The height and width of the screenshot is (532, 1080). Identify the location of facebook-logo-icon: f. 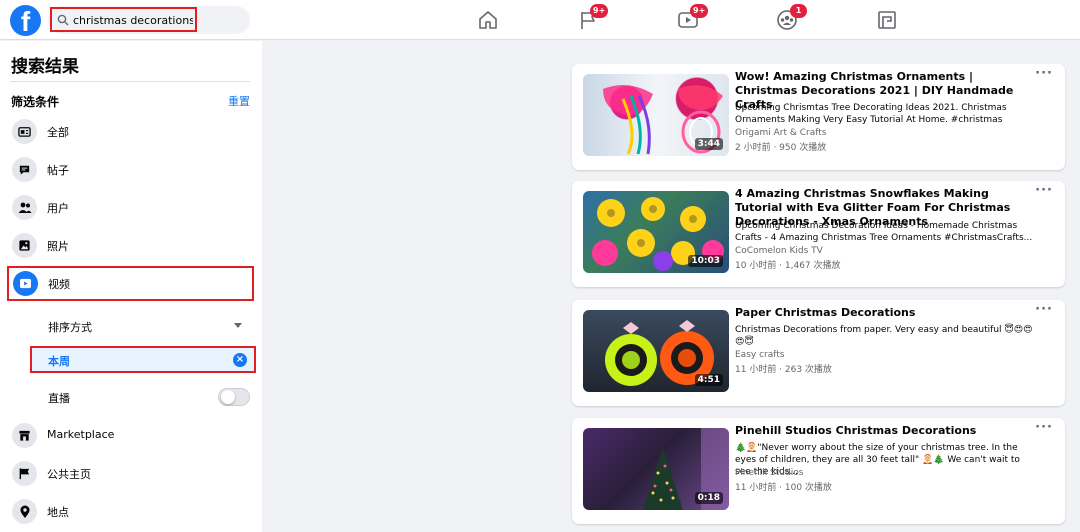
(25, 20).